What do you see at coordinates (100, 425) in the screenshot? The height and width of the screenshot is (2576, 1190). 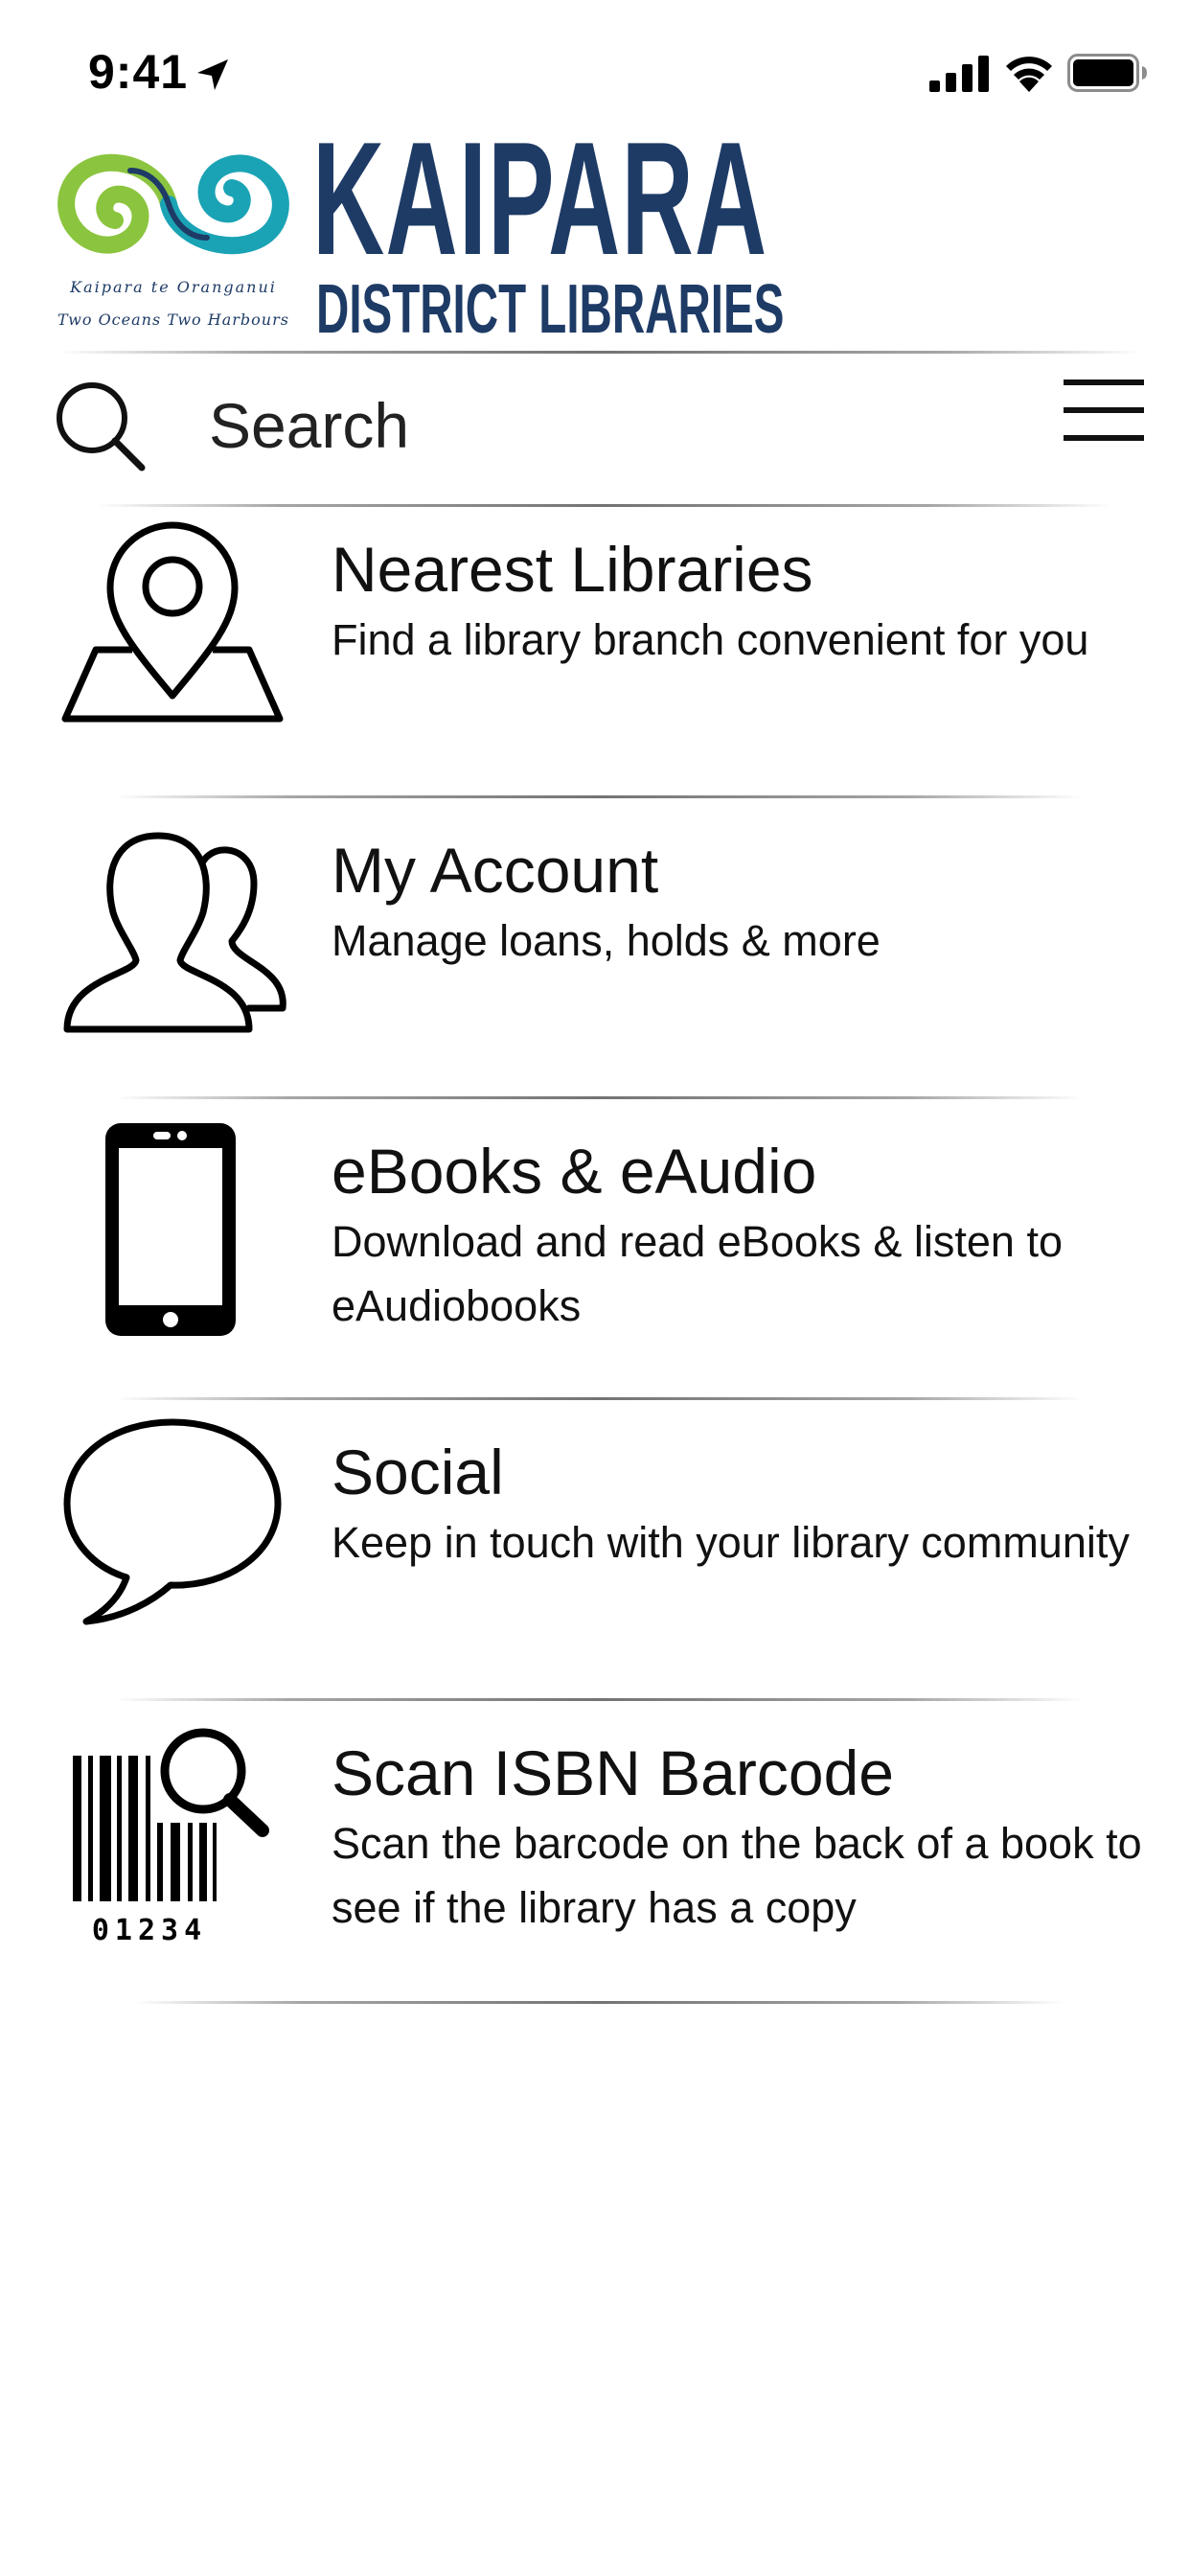 I see `search-icon` at bounding box center [100, 425].